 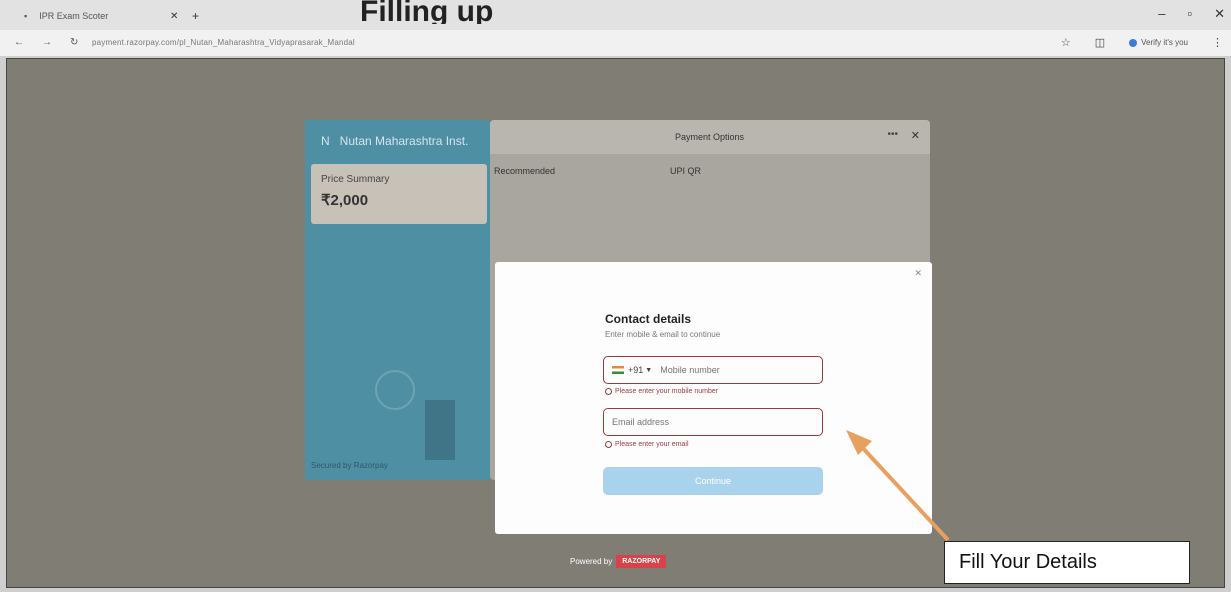 What do you see at coordinates (349, 465) in the screenshot?
I see `secured-by-label: Secured by Razorpay` at bounding box center [349, 465].